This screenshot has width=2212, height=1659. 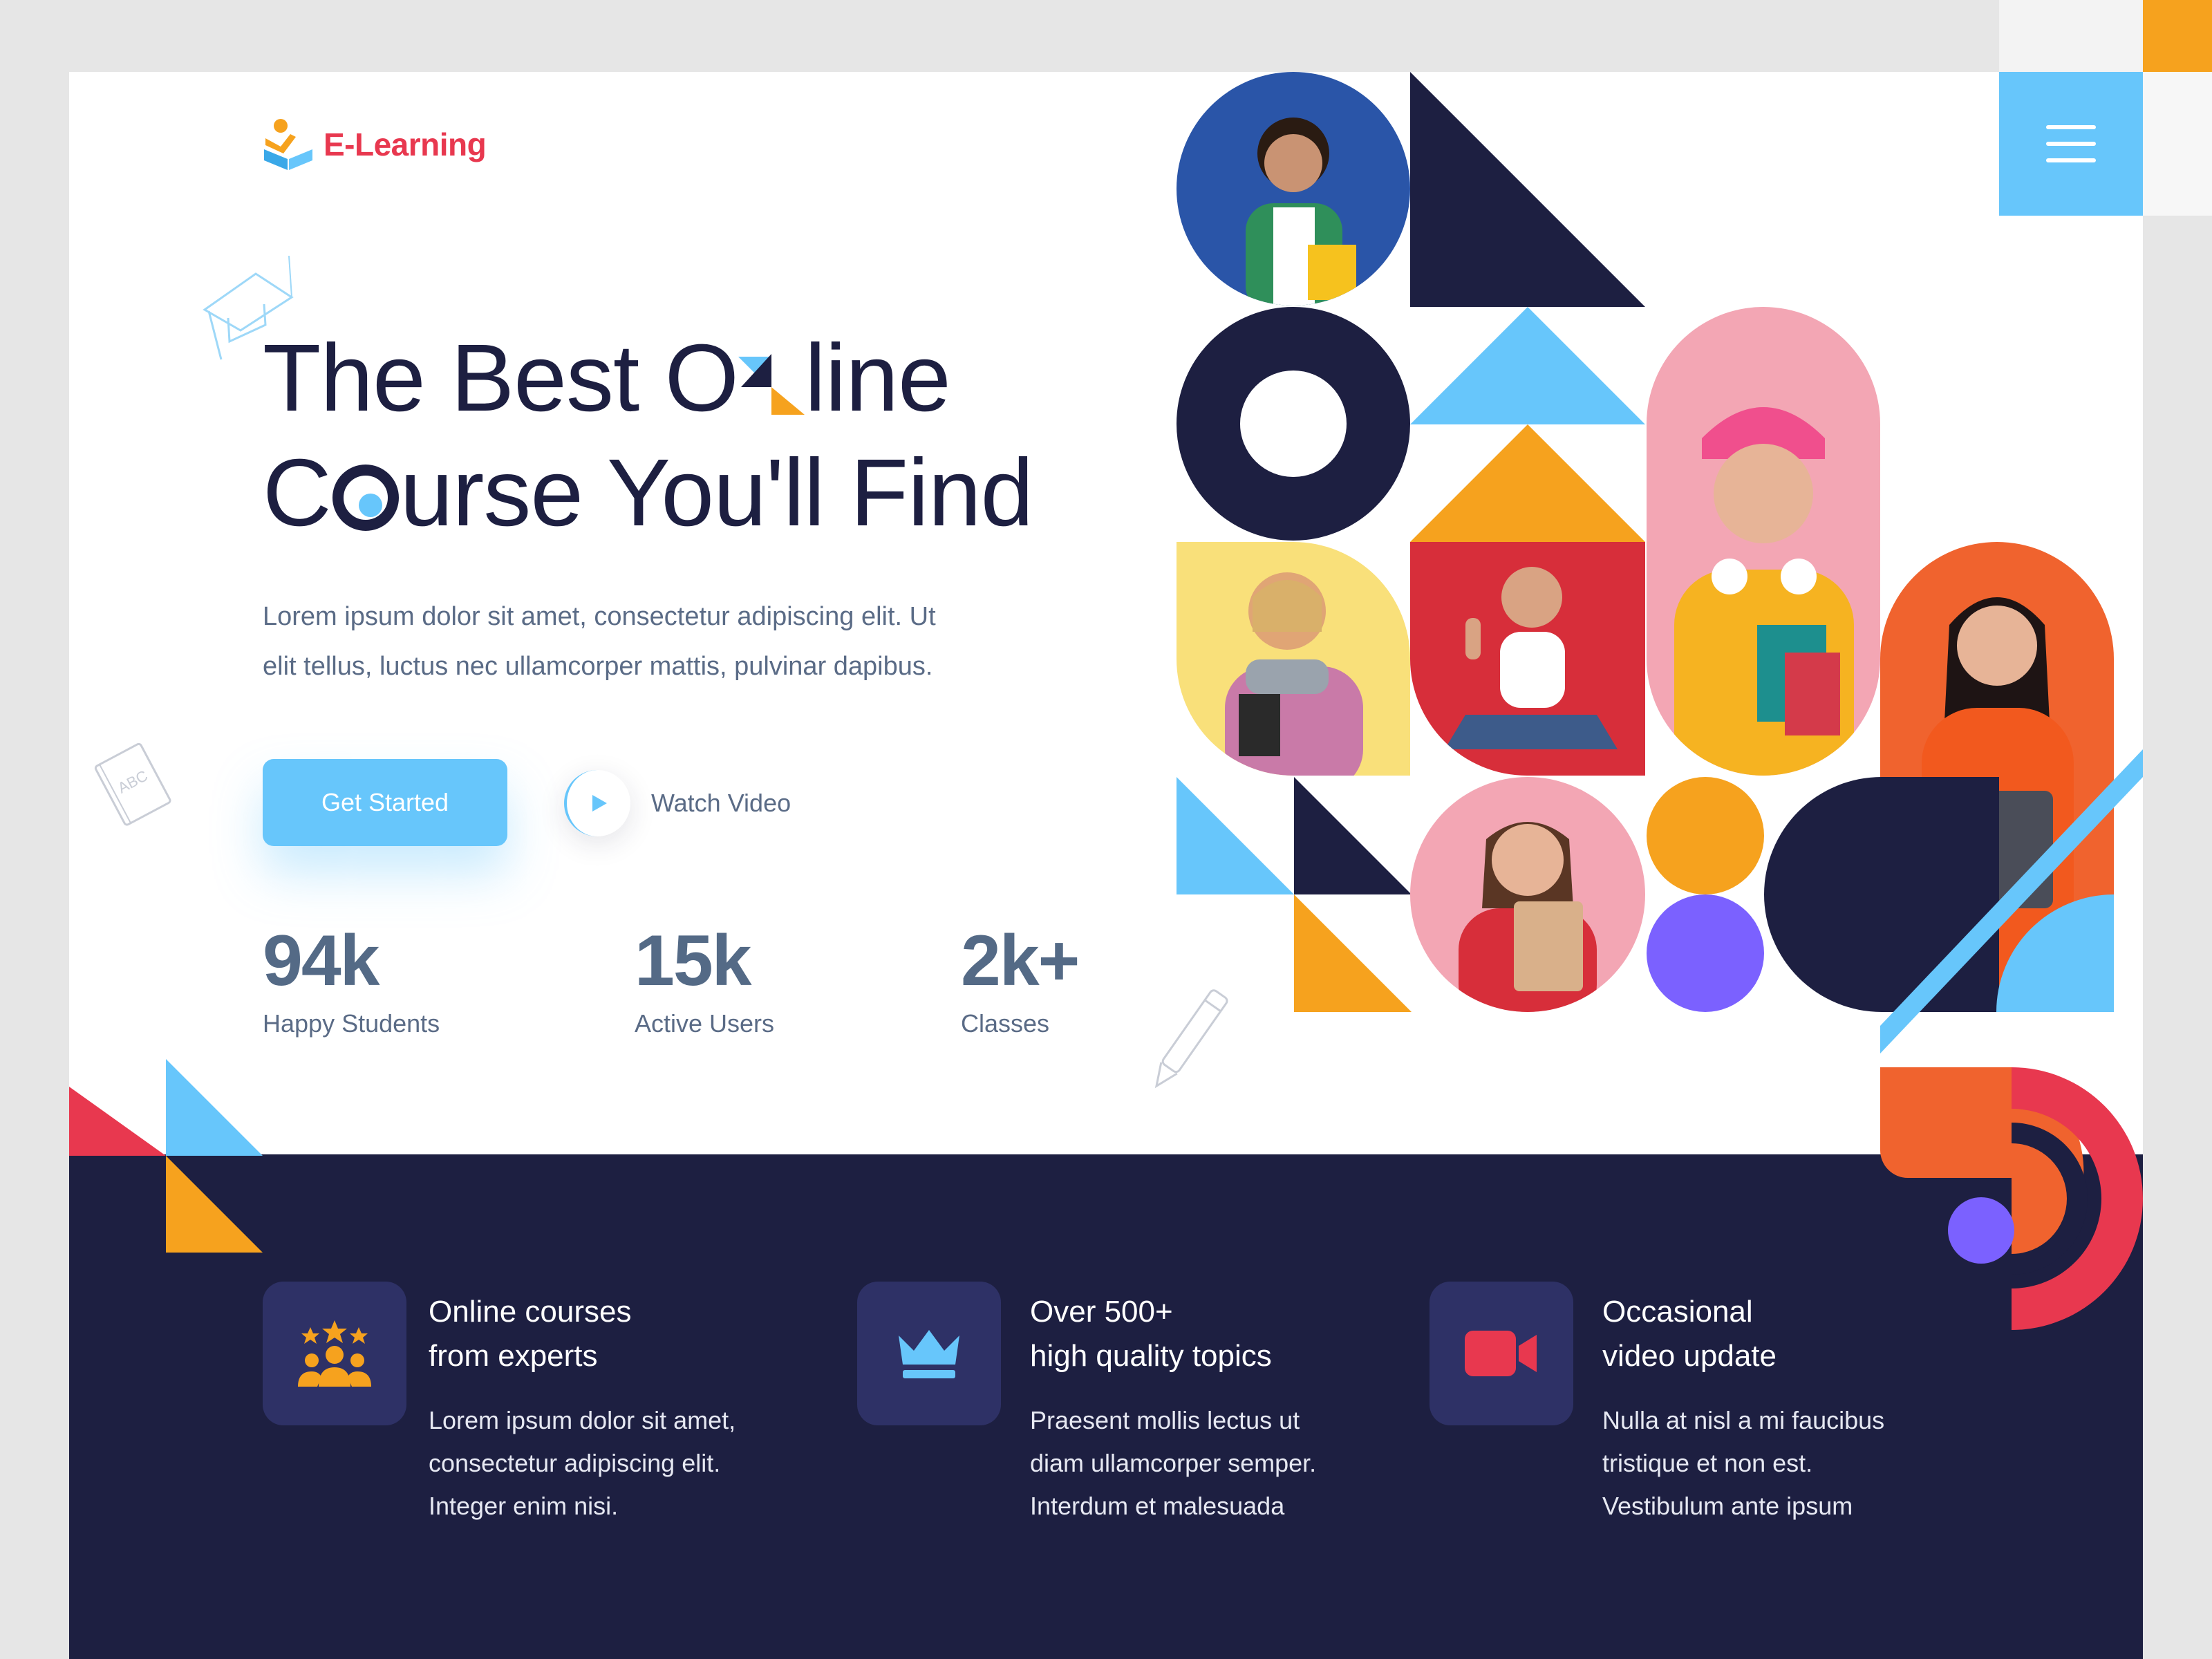 What do you see at coordinates (929, 1353) in the screenshot?
I see `crown-icon` at bounding box center [929, 1353].